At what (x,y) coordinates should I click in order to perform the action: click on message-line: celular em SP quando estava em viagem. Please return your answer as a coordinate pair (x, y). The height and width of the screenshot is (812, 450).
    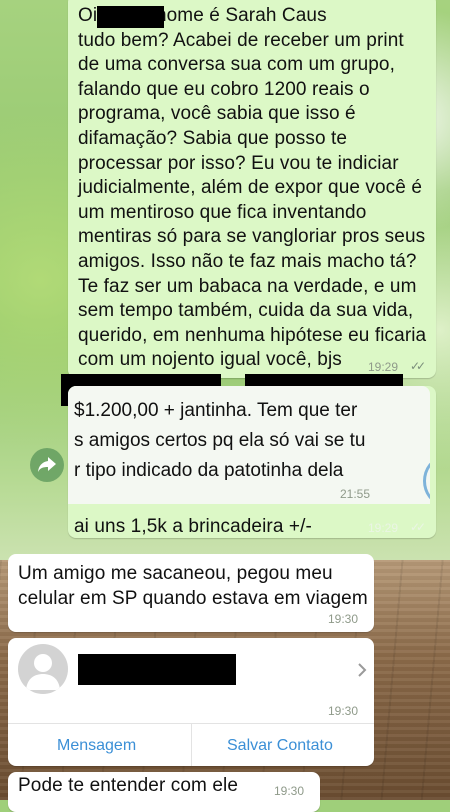
    Looking at the image, I should click on (193, 598).